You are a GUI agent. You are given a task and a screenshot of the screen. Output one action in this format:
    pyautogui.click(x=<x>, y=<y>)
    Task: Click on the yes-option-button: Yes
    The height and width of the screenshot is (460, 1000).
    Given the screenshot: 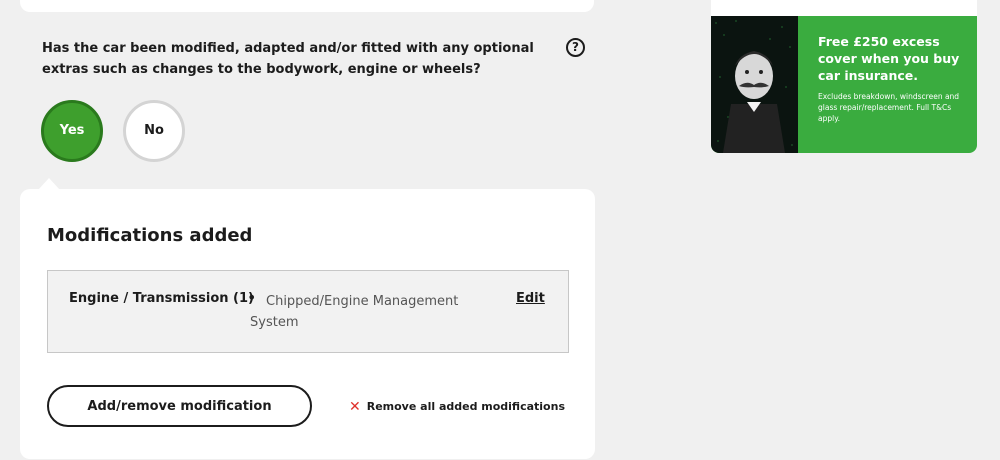 What is the action you would take?
    pyautogui.click(x=72, y=131)
    